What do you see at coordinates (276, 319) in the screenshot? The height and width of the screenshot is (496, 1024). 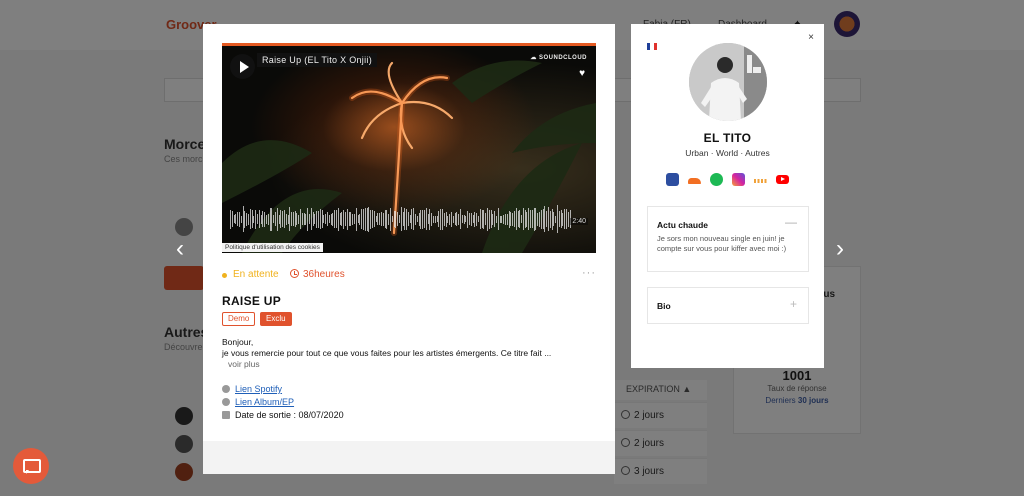 I see `tag-exclu: Exclu` at bounding box center [276, 319].